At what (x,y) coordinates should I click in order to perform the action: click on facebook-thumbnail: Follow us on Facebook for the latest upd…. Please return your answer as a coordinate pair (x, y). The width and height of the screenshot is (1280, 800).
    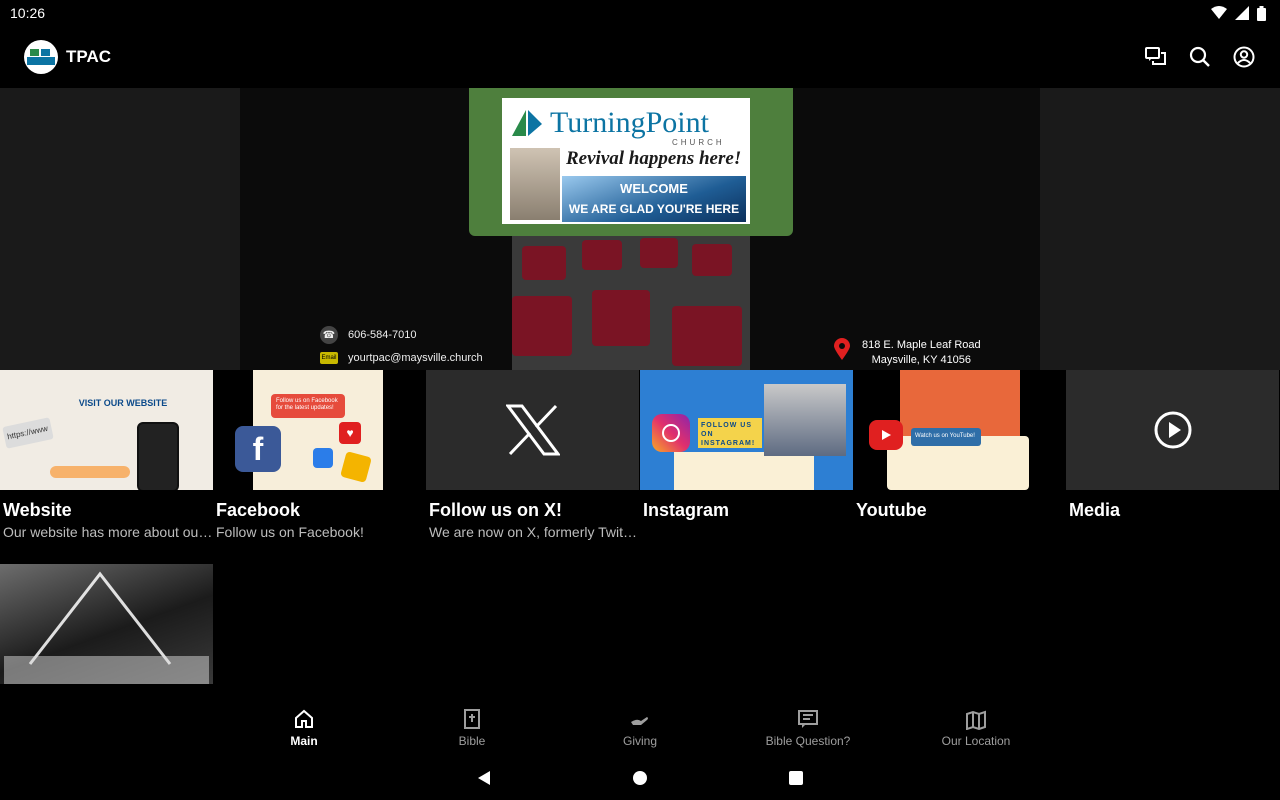
    Looking at the image, I should click on (319, 430).